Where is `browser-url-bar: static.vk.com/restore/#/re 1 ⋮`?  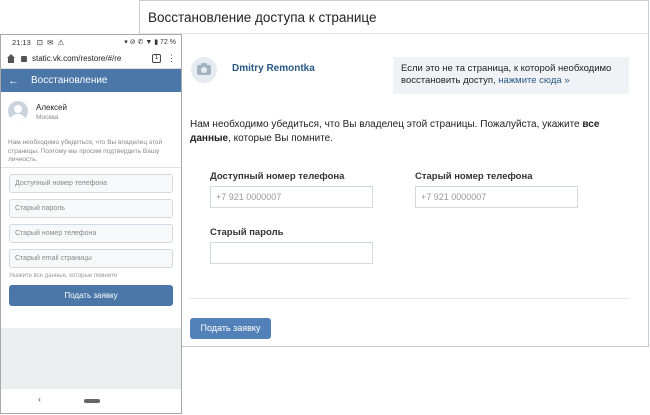 browser-url-bar: static.vk.com/restore/#/re 1 ⋮ is located at coordinates (91, 59).